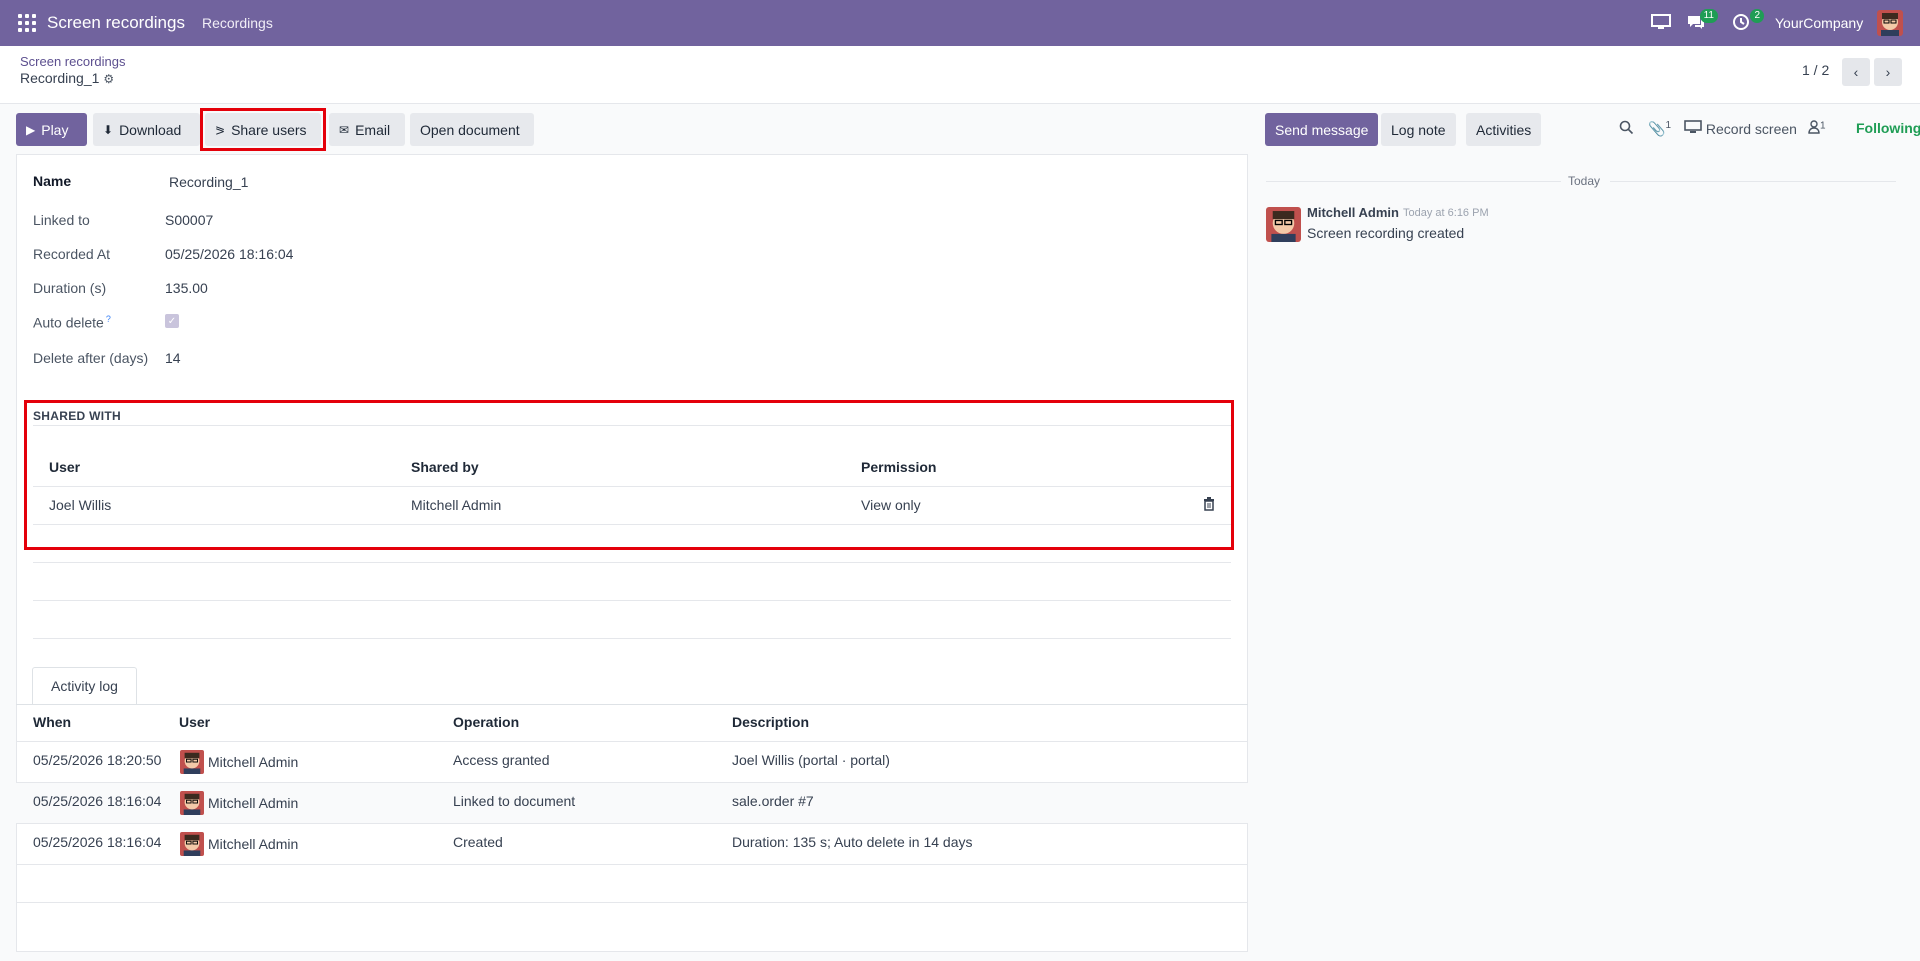 Image resolution: width=1920 pixels, height=961 pixels. I want to click on email-button: ✉ Email, so click(367, 129).